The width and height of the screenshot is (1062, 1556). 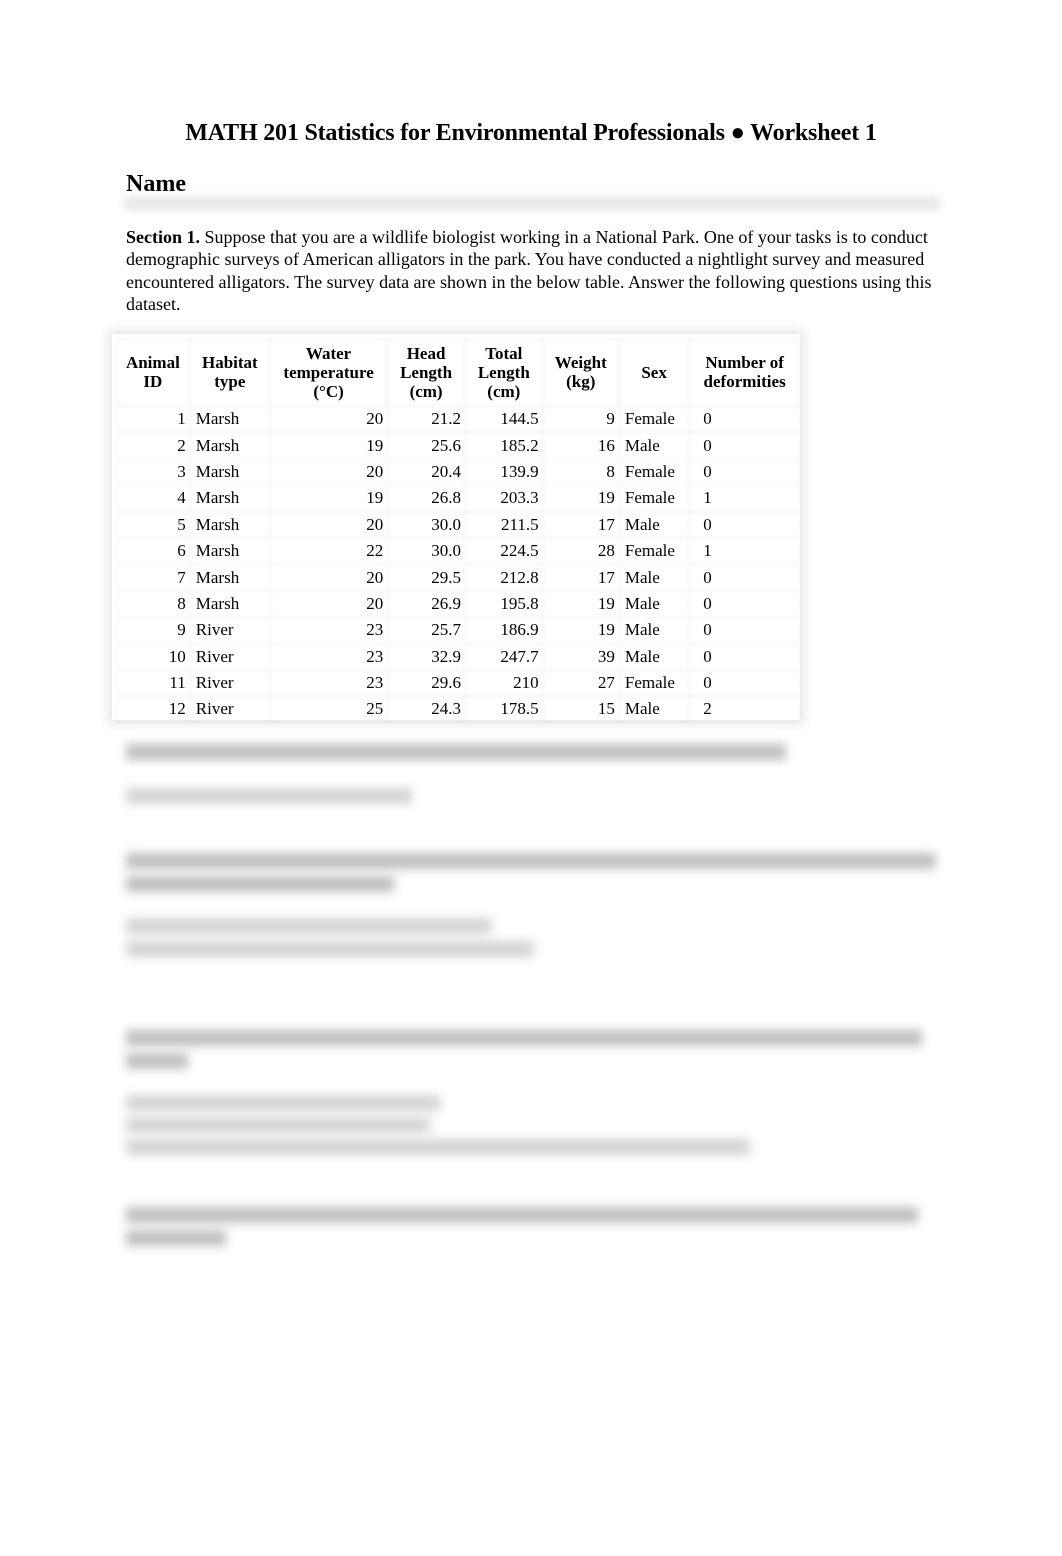 What do you see at coordinates (156, 184) in the screenshot?
I see `name-label: Name` at bounding box center [156, 184].